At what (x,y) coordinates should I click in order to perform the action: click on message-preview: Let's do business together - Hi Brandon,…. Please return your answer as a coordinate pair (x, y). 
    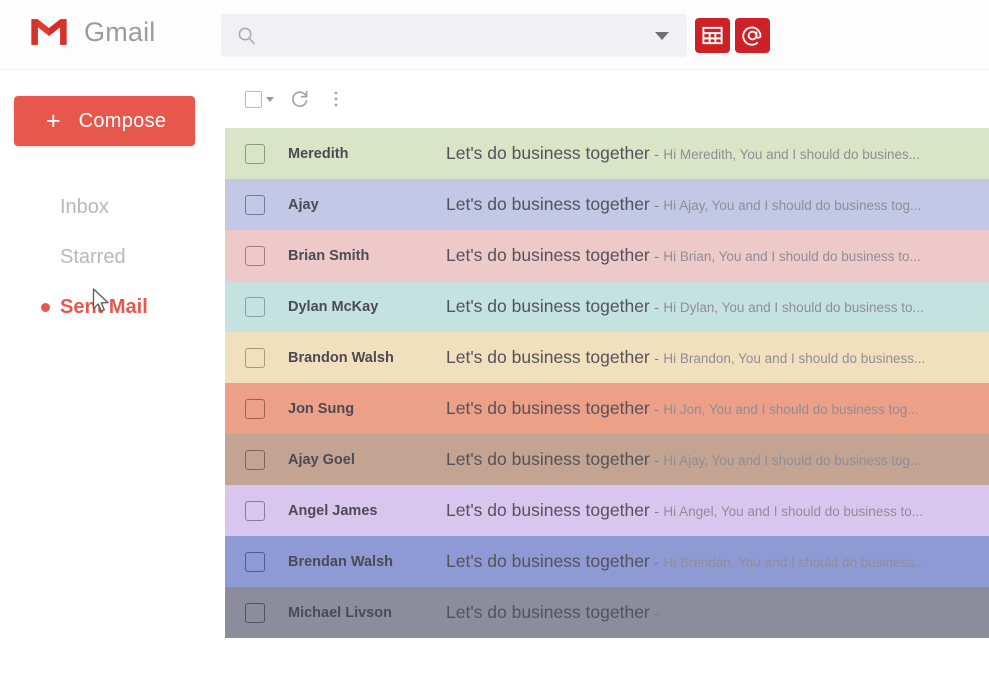
    Looking at the image, I should click on (717, 357).